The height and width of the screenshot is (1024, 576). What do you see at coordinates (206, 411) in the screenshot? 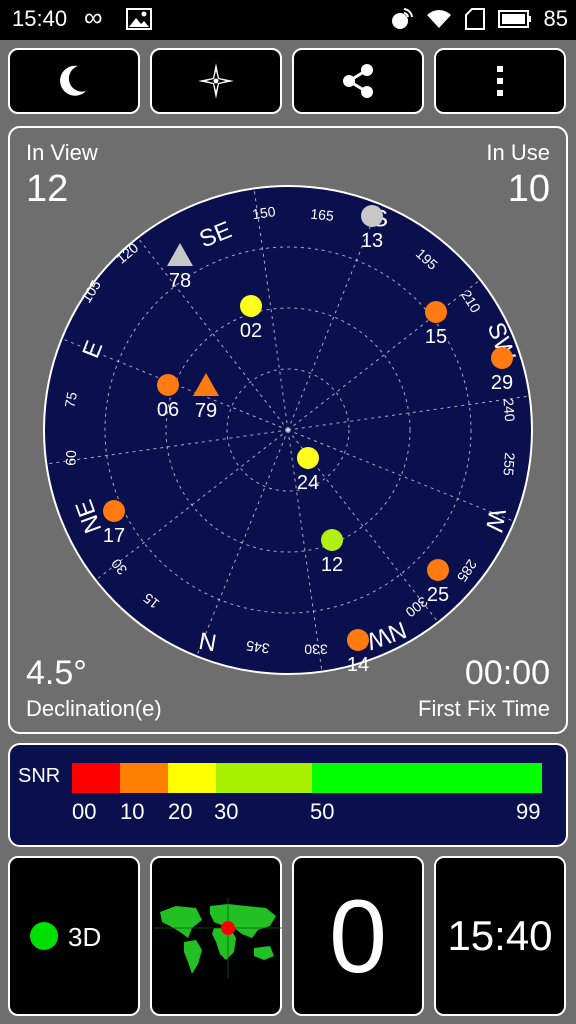
I see `satellite-label: 79` at bounding box center [206, 411].